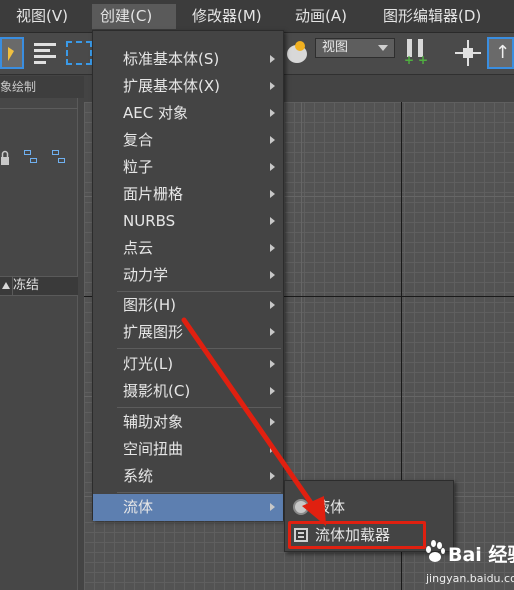 This screenshot has height=590, width=514. Describe the element at coordinates (45, 53) in the screenshot. I see `select-by-name-button` at that location.